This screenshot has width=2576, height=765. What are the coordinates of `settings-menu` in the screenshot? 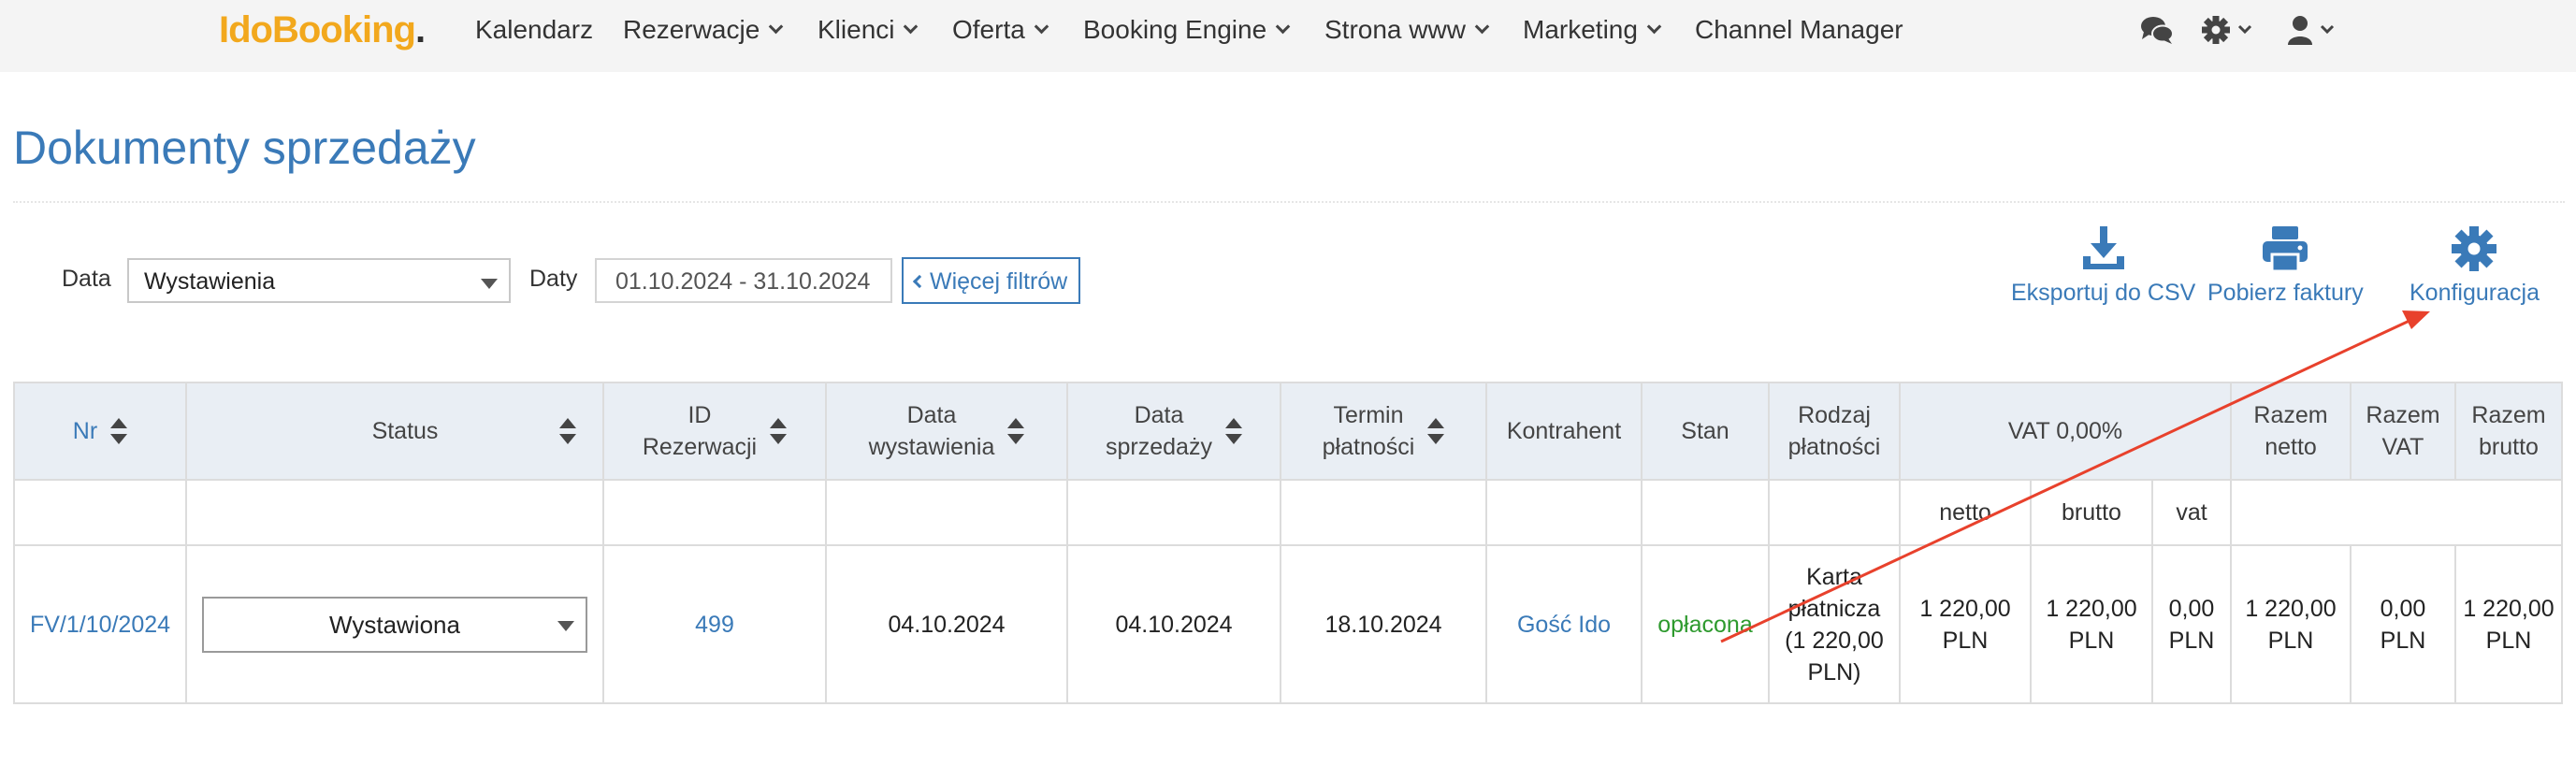 It's located at (2232, 32).